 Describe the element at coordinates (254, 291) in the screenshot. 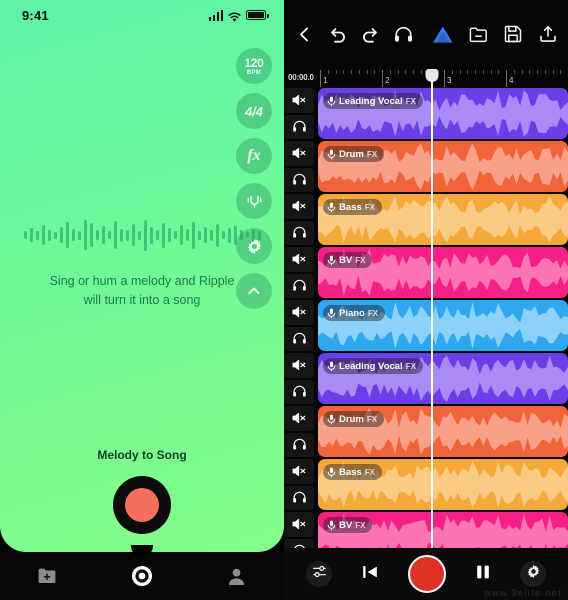

I see `collapse-button` at that location.